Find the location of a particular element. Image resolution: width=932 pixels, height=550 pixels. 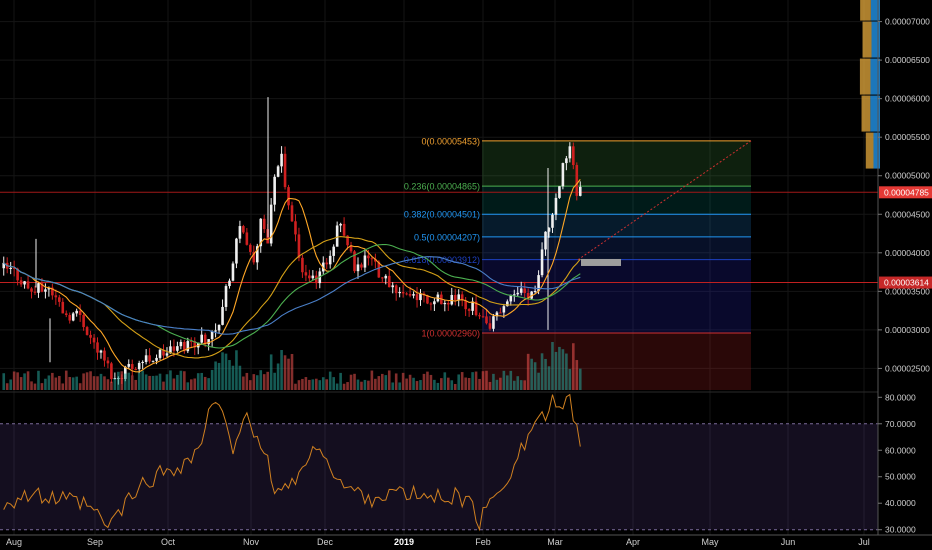

fib-level-label: 0.5(0.00004207) is located at coordinates (447, 237).